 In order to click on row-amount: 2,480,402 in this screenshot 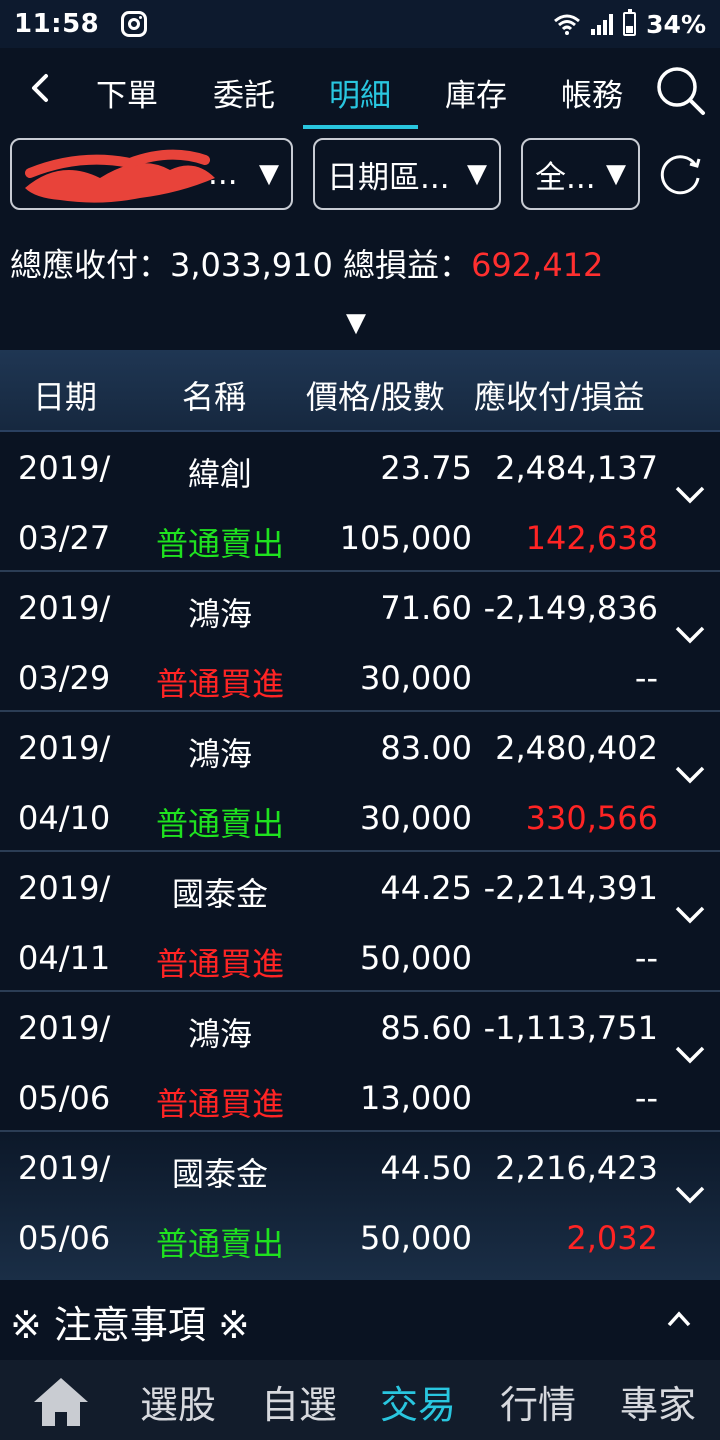, I will do `click(576, 748)`.